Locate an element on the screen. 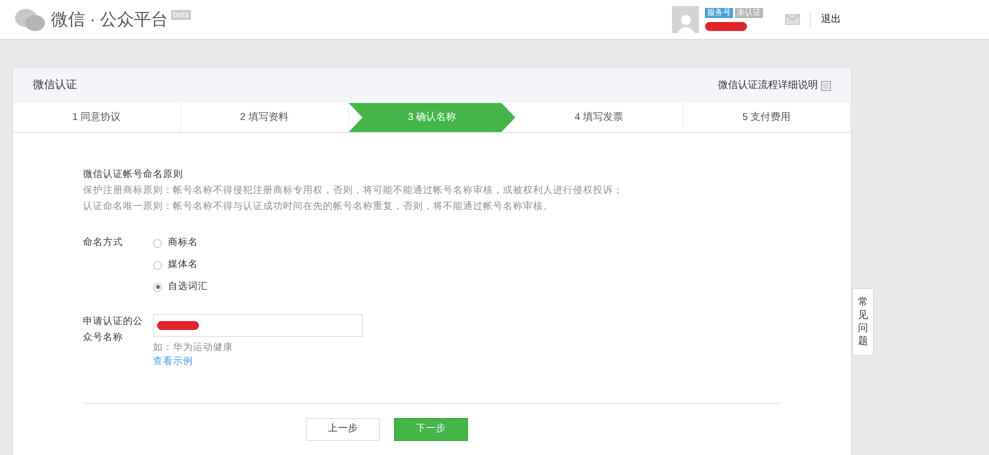 The image size is (989, 455). faq-side-tab: 常见问题 is located at coordinates (863, 322).